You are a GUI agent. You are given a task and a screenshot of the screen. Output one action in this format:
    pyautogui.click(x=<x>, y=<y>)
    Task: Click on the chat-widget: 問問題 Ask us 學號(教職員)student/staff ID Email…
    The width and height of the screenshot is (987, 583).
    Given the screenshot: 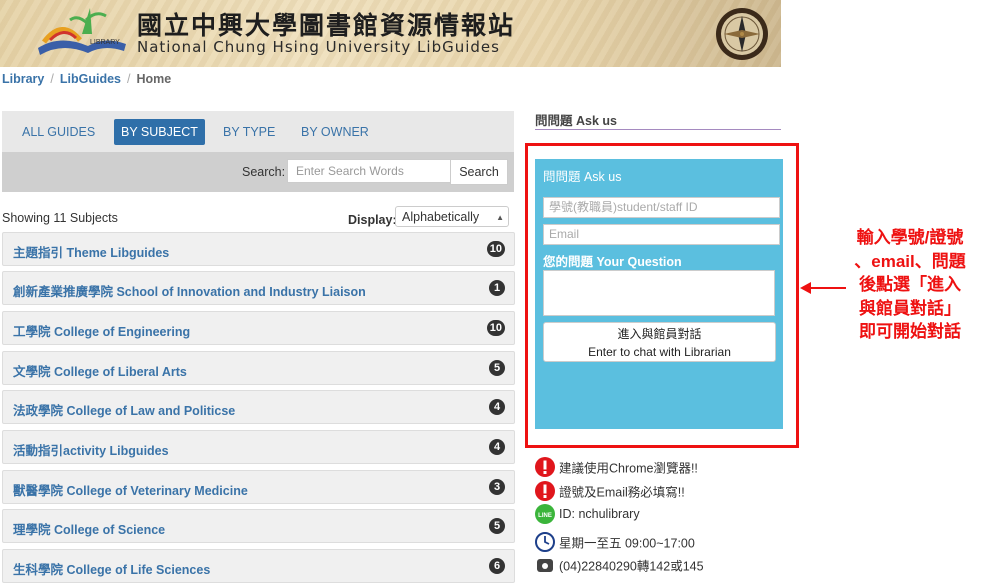 What is the action you would take?
    pyautogui.click(x=659, y=294)
    